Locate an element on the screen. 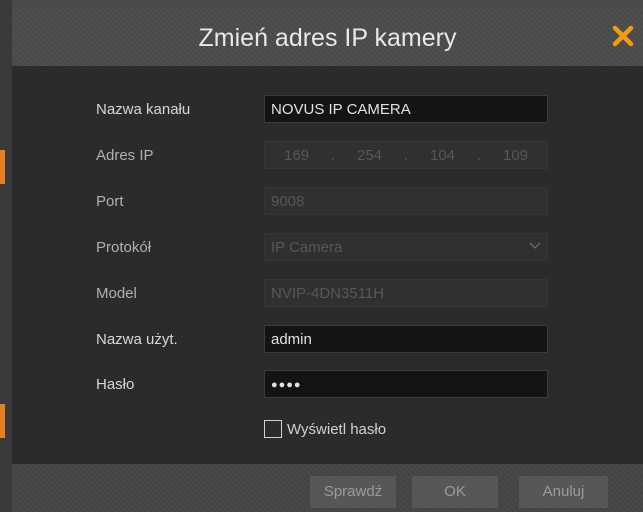  port-row: Port 9008 is located at coordinates (327, 202).